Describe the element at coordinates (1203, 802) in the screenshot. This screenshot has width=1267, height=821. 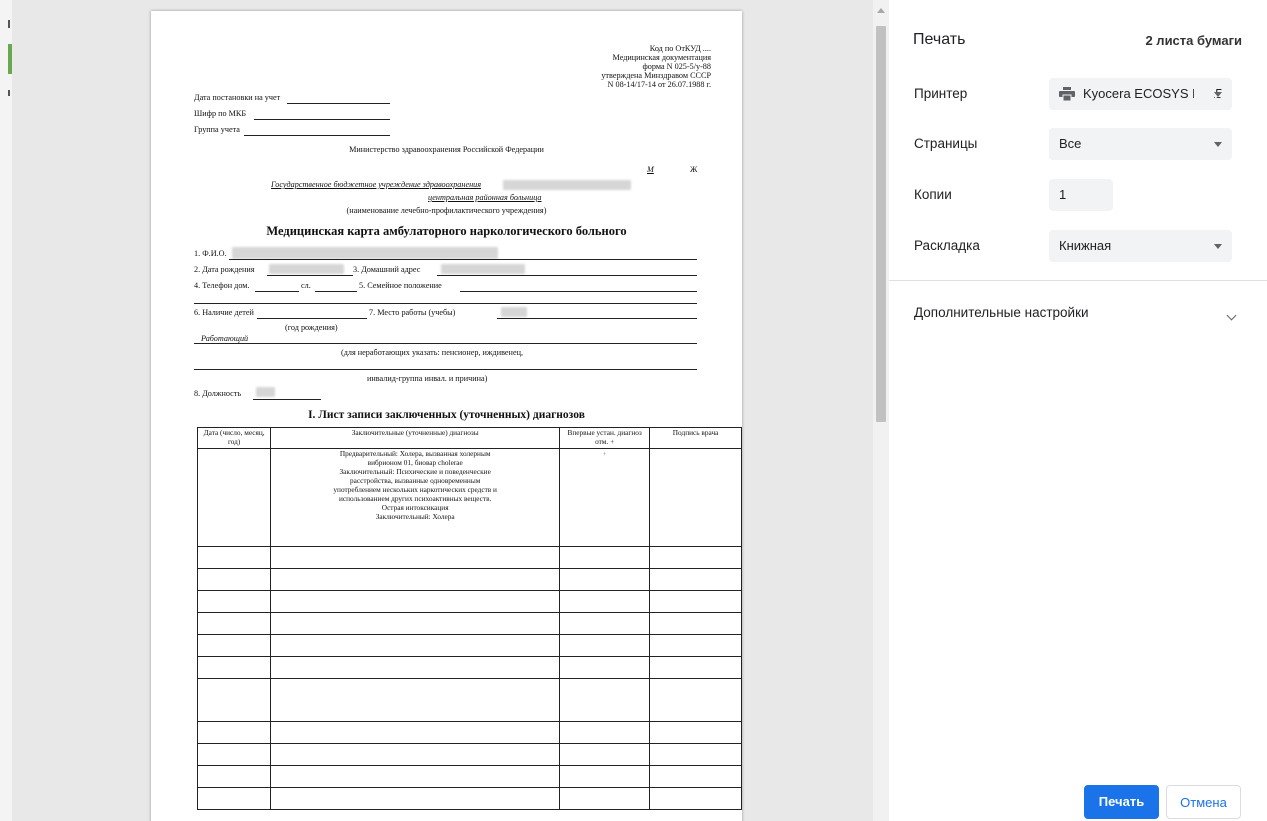
I see `cancel-button: Отмена` at that location.